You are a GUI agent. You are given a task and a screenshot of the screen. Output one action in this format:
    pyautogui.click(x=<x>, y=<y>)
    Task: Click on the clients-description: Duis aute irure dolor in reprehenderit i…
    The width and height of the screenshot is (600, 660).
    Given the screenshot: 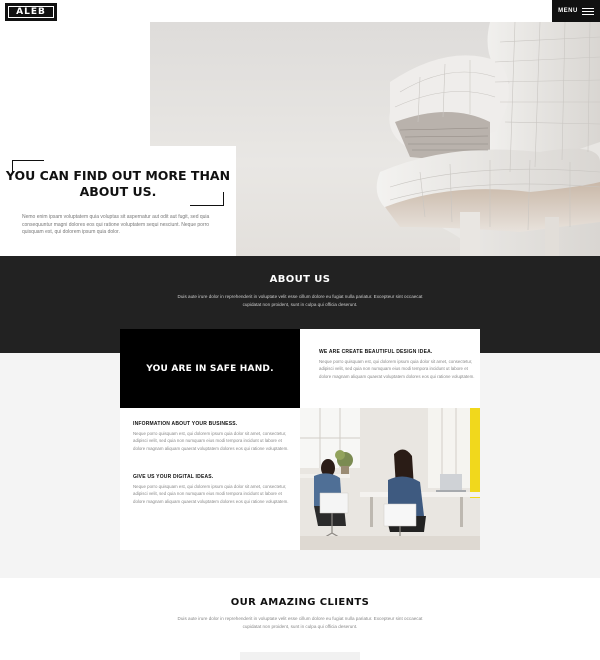 What is the action you would take?
    pyautogui.click(x=300, y=622)
    